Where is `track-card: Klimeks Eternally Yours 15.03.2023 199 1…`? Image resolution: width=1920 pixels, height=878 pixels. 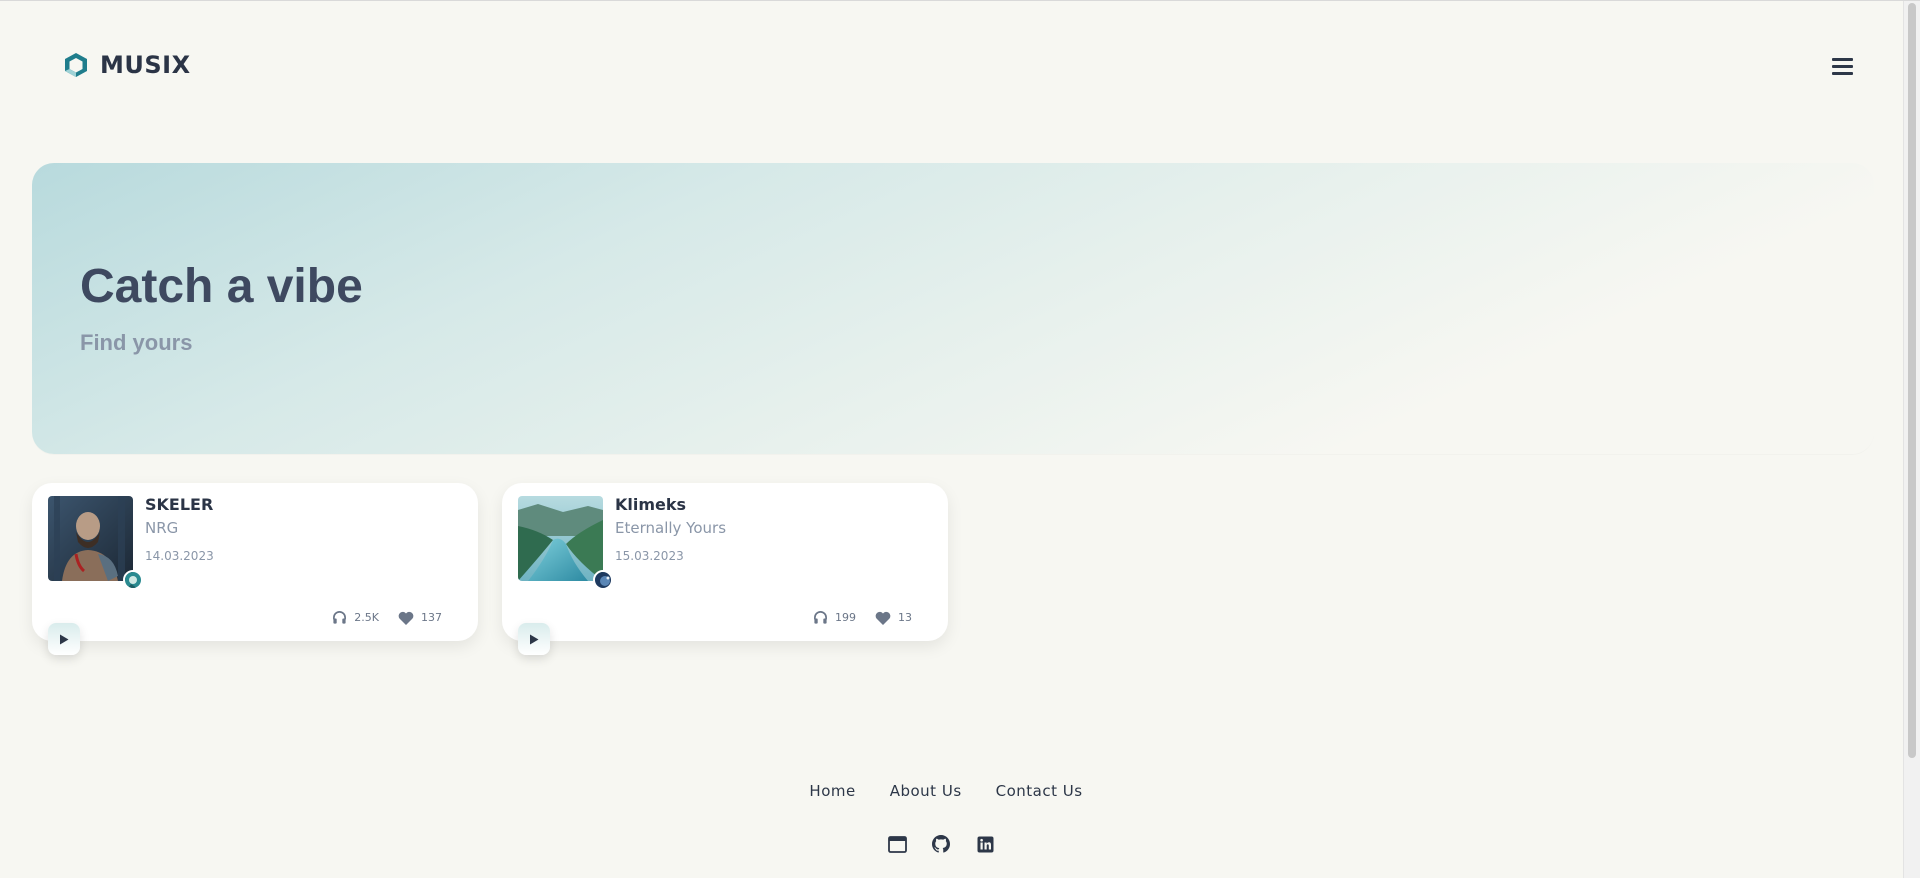
track-card: Klimeks Eternally Yours 15.03.2023 199 1… is located at coordinates (725, 569).